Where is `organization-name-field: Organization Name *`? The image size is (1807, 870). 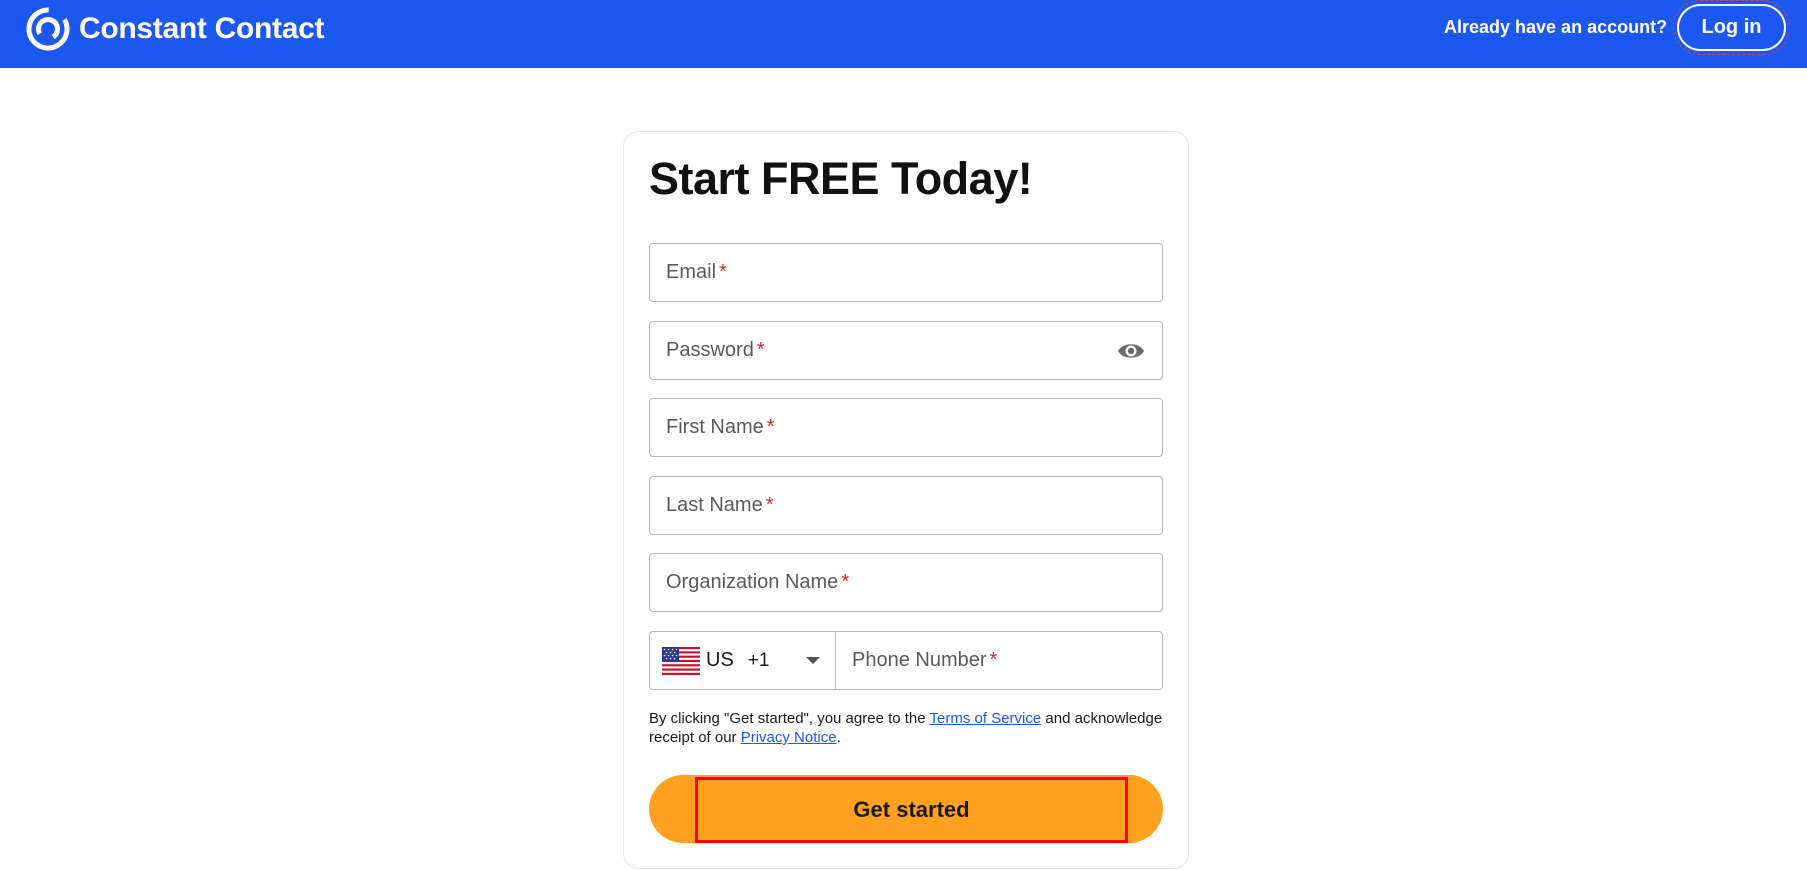 organization-name-field: Organization Name * is located at coordinates (906, 582).